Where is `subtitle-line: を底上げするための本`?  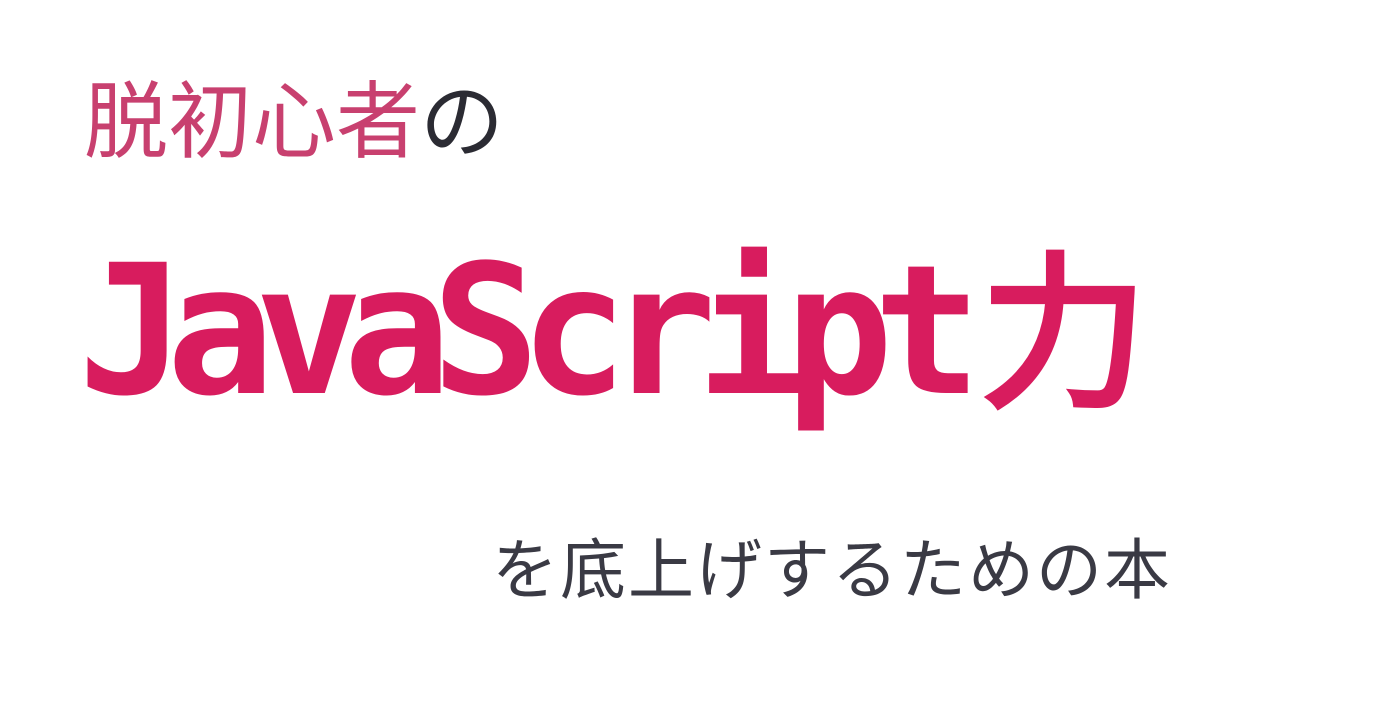
subtitle-line: を底上げするための本 is located at coordinates (832, 570).